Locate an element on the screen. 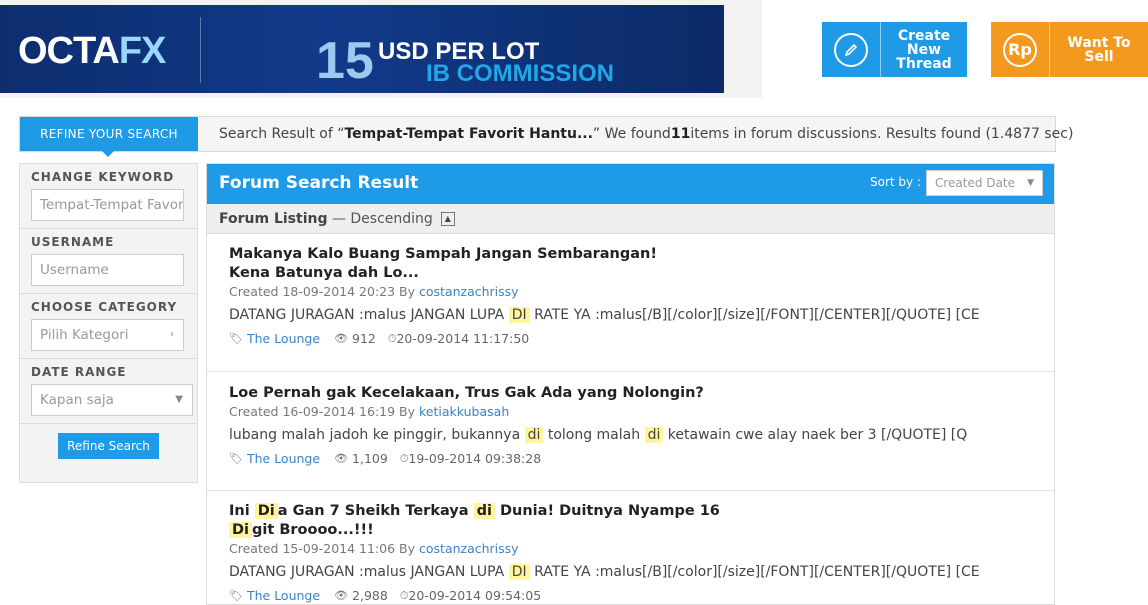 The image size is (1148, 605). ad-banner: OCTAFX 15 USD PER LOT IB COMMISSION is located at coordinates (381, 49).